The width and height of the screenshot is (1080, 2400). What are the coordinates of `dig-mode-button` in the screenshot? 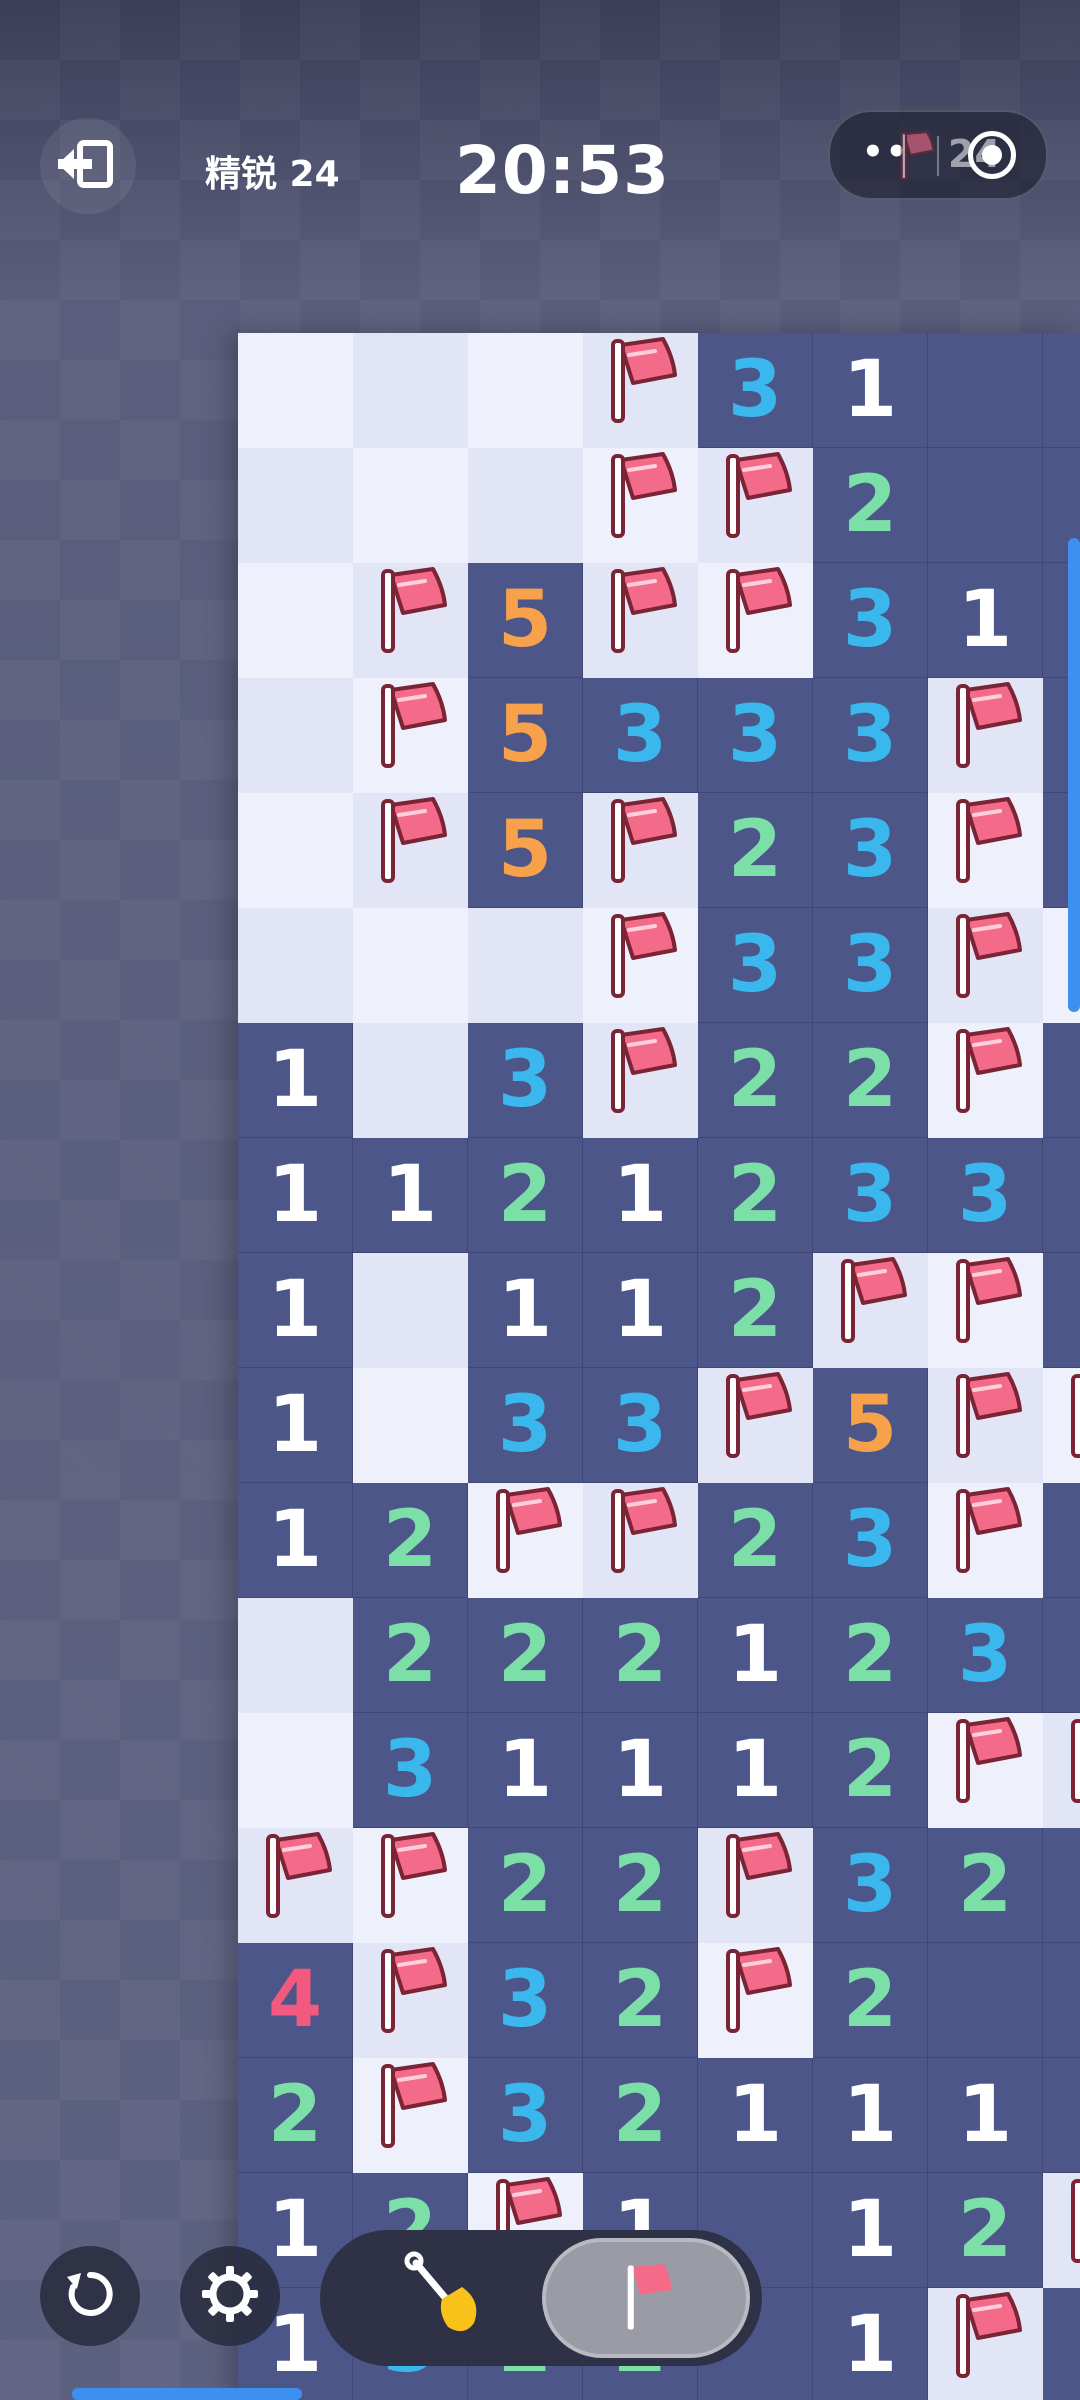 It's located at (445, 2298).